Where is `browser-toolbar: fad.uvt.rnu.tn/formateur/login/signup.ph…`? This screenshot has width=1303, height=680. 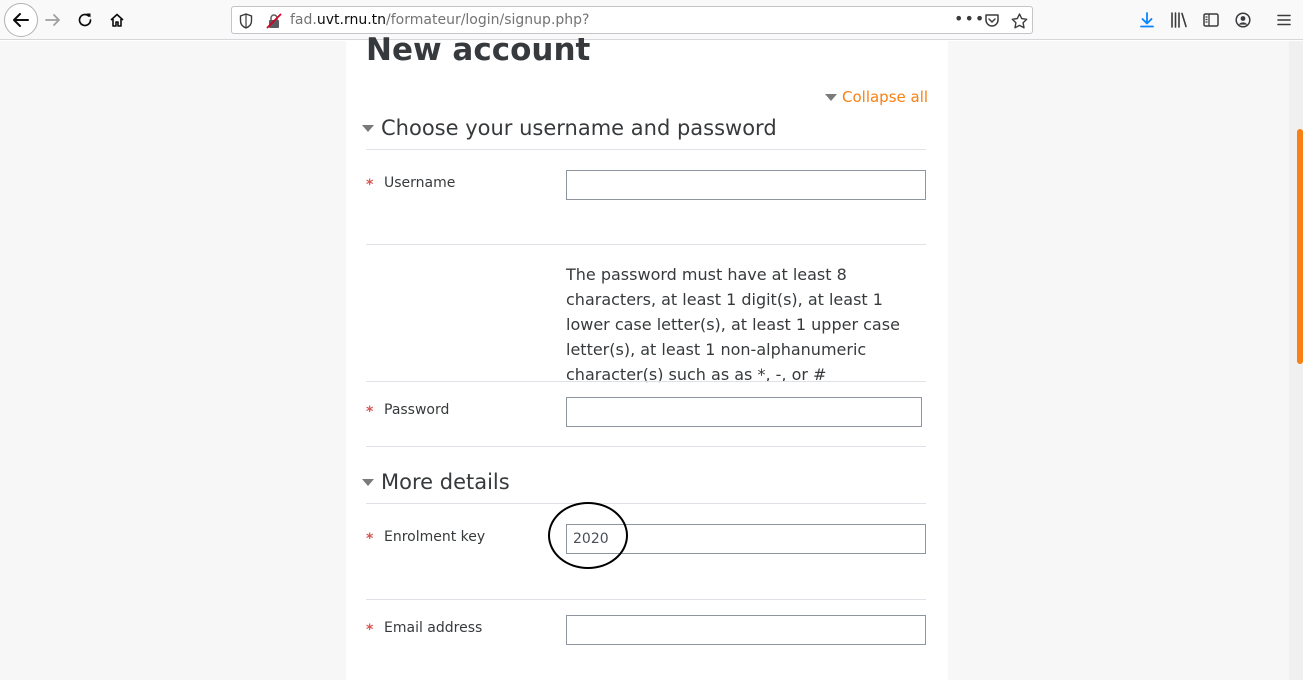 browser-toolbar: fad.uvt.rnu.tn/formateur/login/signup.ph… is located at coordinates (651, 20).